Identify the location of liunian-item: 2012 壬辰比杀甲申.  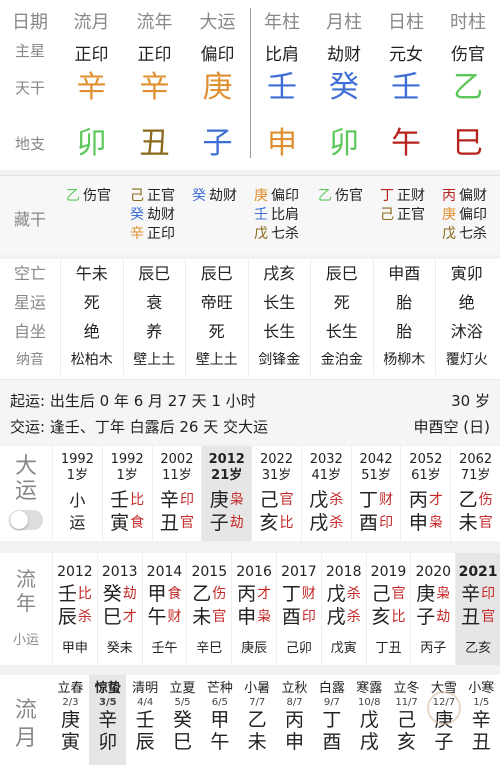
(74, 609).